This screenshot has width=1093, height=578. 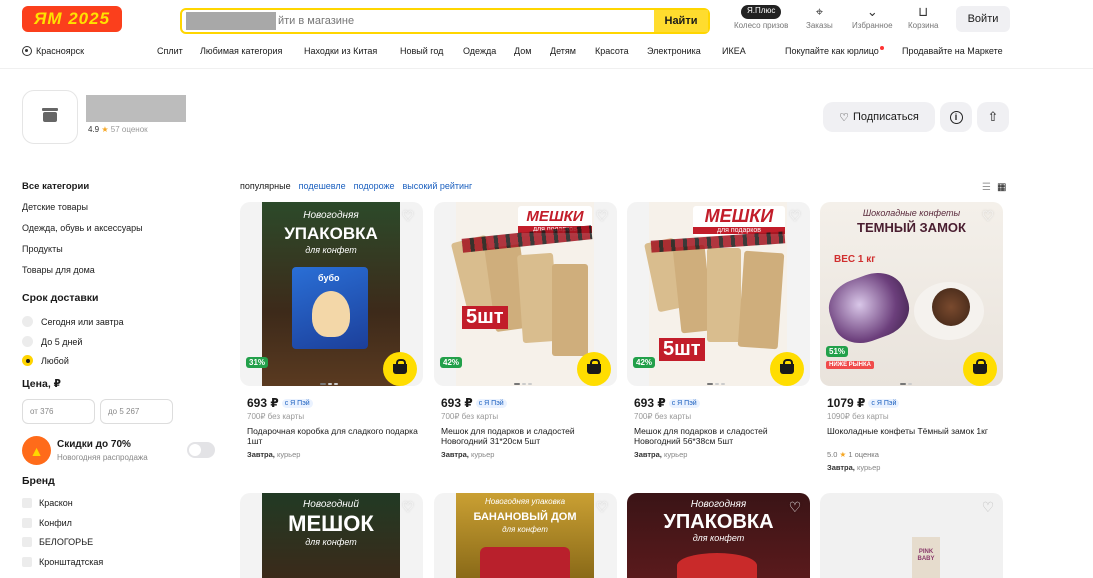 I want to click on sort-rating: высокий рейтинг, so click(x=438, y=186).